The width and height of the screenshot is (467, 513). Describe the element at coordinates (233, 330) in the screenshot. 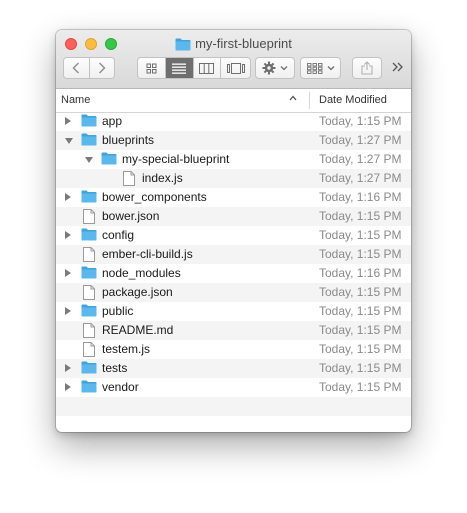

I see `file-row: README.md Today, 1:15 PM` at that location.